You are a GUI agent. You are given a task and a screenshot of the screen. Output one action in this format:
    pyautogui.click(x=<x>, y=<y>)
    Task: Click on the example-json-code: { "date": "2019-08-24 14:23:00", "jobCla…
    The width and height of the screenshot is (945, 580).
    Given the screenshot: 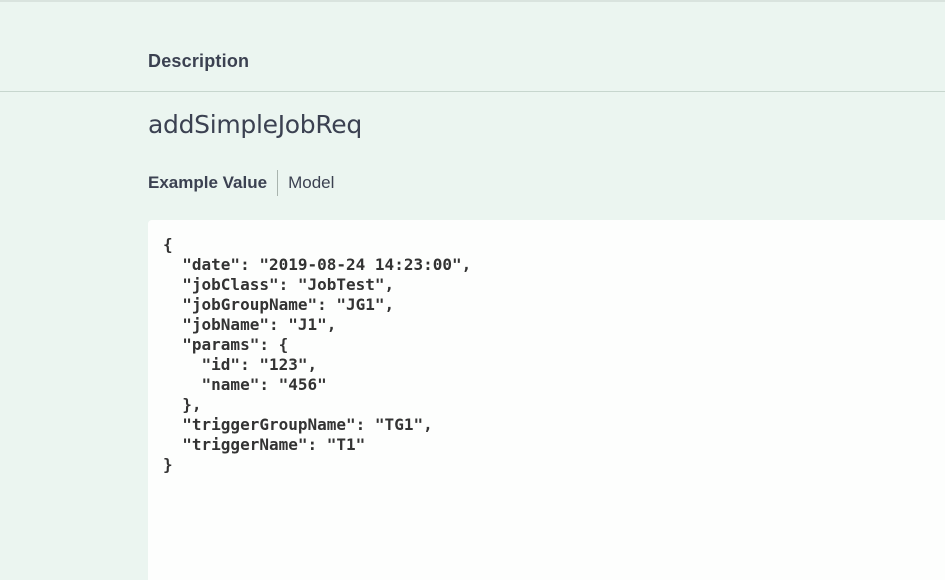 What is the action you would take?
    pyautogui.click(x=317, y=354)
    